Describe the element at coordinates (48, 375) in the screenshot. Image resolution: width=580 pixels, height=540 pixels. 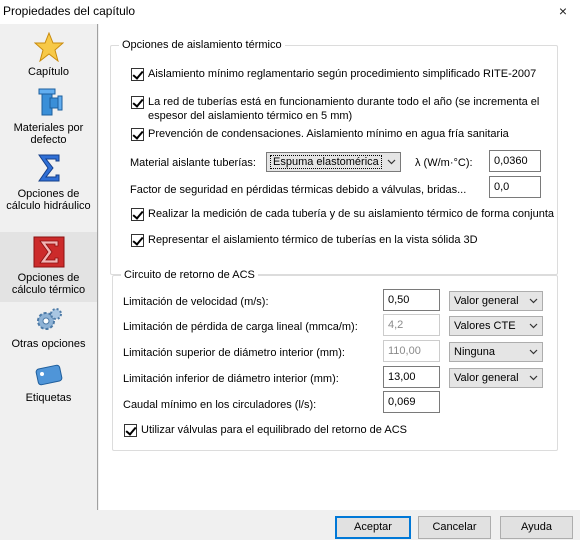
I see `tag-icon` at that location.